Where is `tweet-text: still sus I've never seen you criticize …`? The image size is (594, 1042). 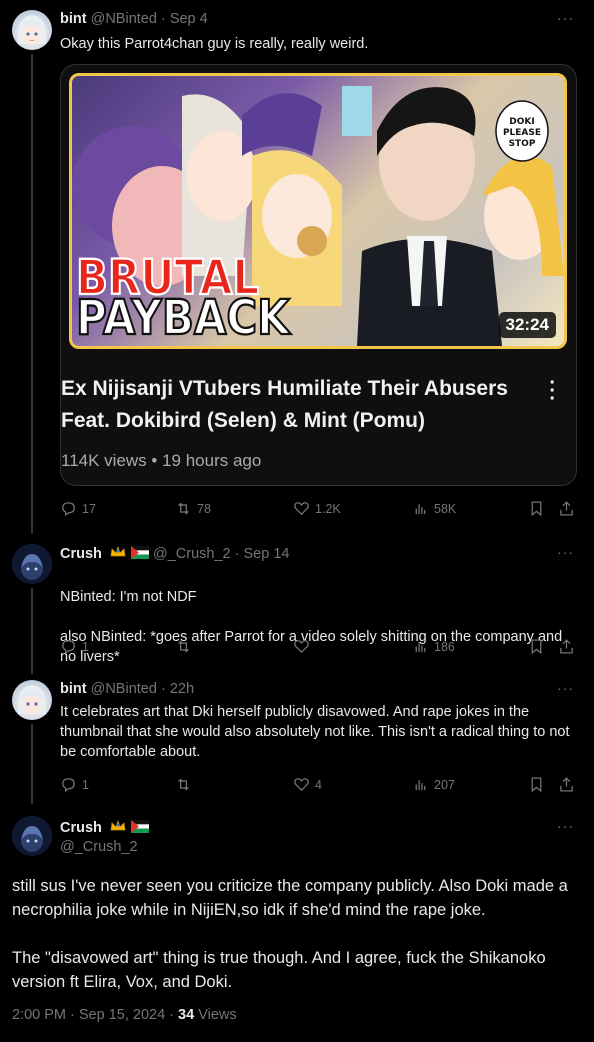 tweet-text: still sus I've never seen you criticize … is located at coordinates (290, 934).